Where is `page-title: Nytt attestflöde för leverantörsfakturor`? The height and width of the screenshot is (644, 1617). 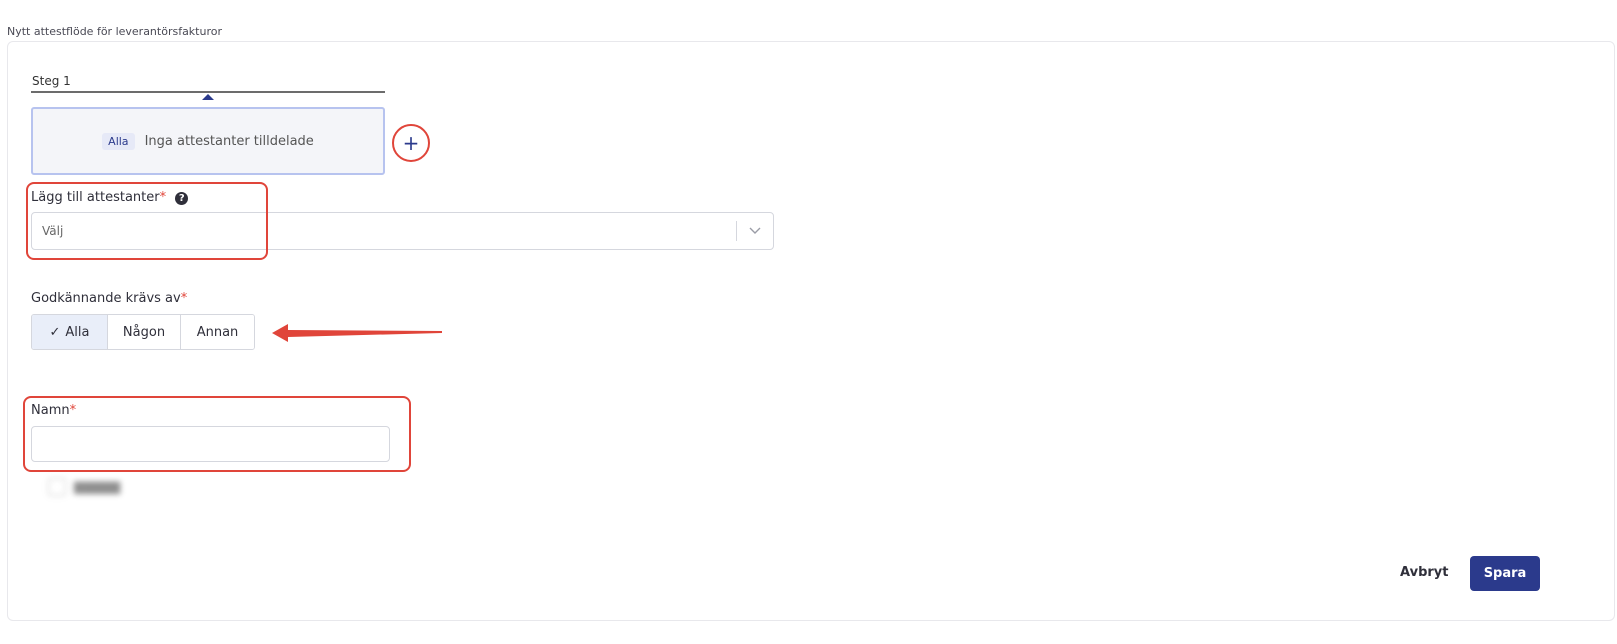
page-title: Nytt attestflöde för leverantörsfakturor is located at coordinates (114, 31).